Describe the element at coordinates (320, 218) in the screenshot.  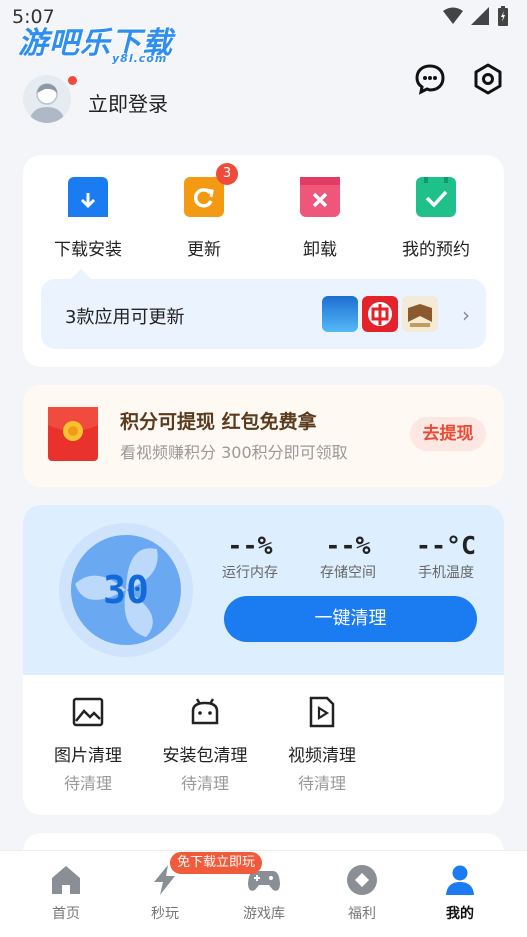
I see `uninstall-button: 卸载` at that location.